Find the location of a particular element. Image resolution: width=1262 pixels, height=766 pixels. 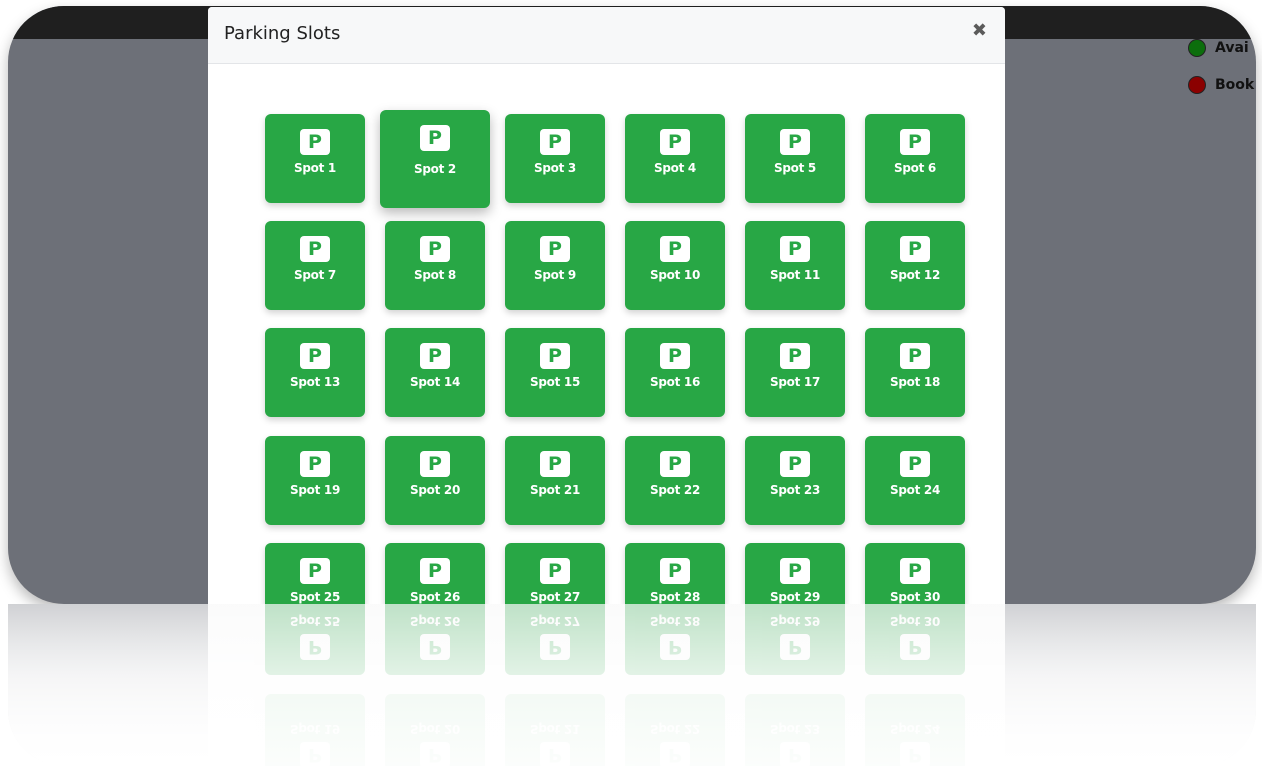

parking-spot: P Spot 2 is located at coordinates (435, 159).